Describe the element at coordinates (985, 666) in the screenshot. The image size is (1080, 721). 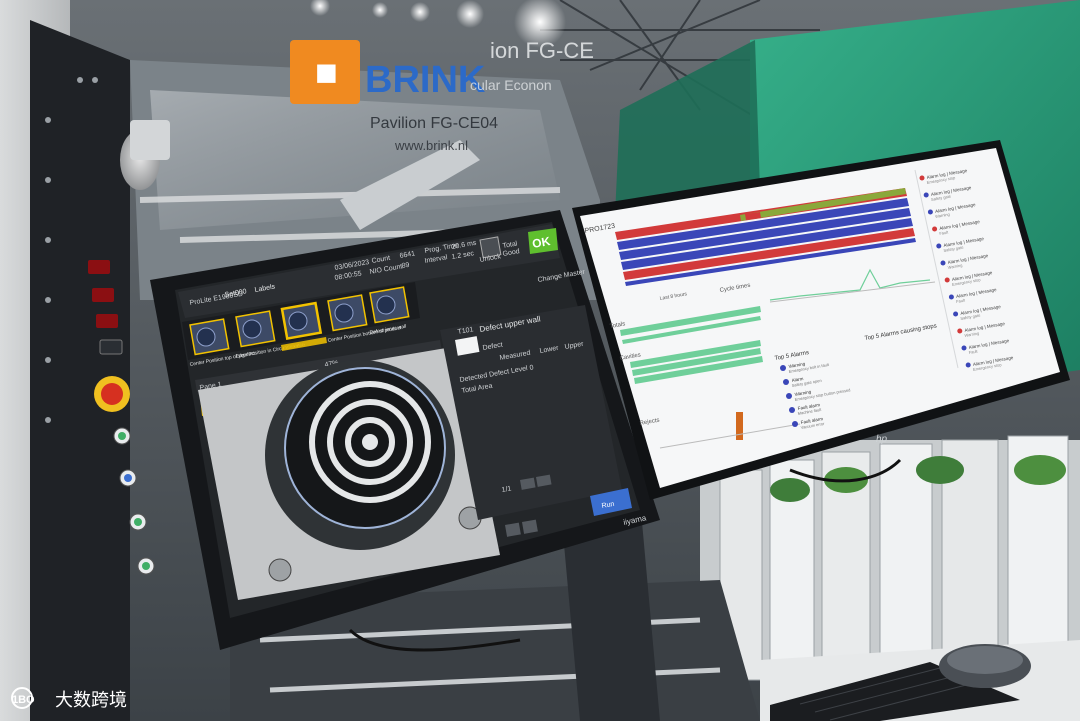
I see `mouse` at that location.